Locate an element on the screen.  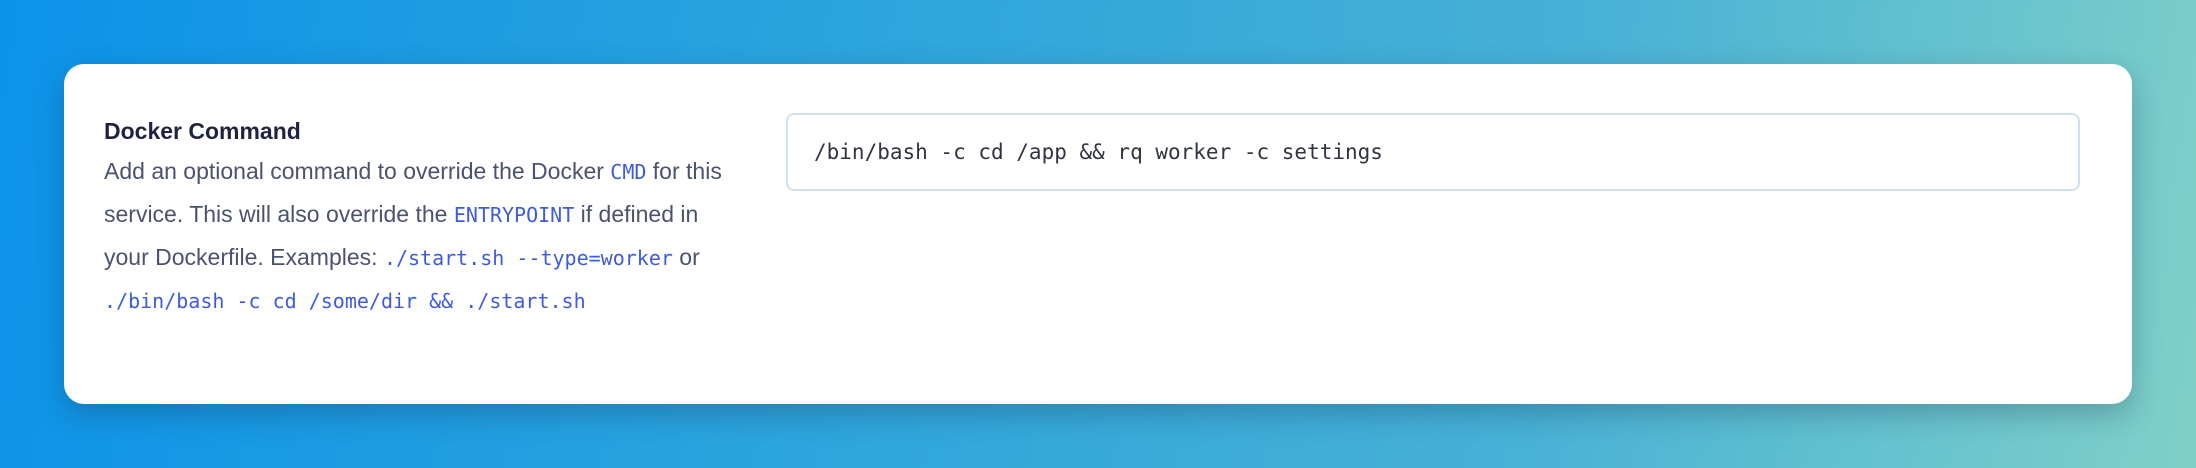
code-cmd: CMD is located at coordinates (628, 172).